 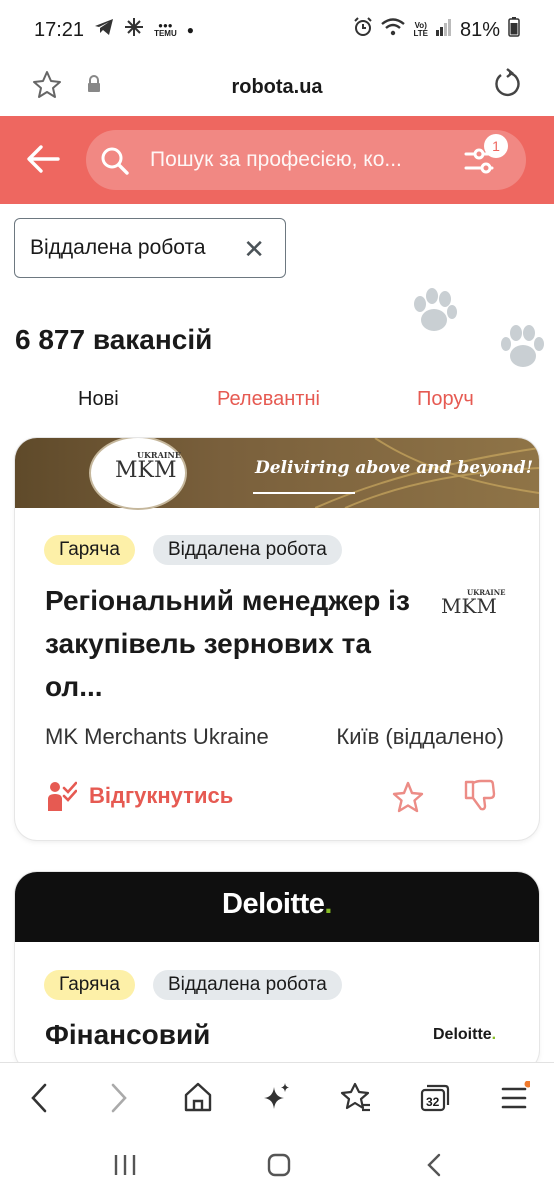 I want to click on tab-new: Нові, so click(x=98, y=399).